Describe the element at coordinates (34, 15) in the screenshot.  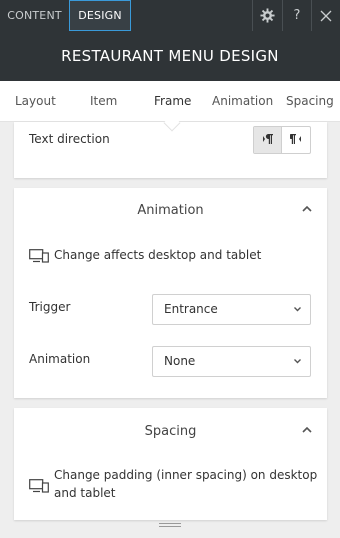
I see `tab-content: CONTENT` at that location.